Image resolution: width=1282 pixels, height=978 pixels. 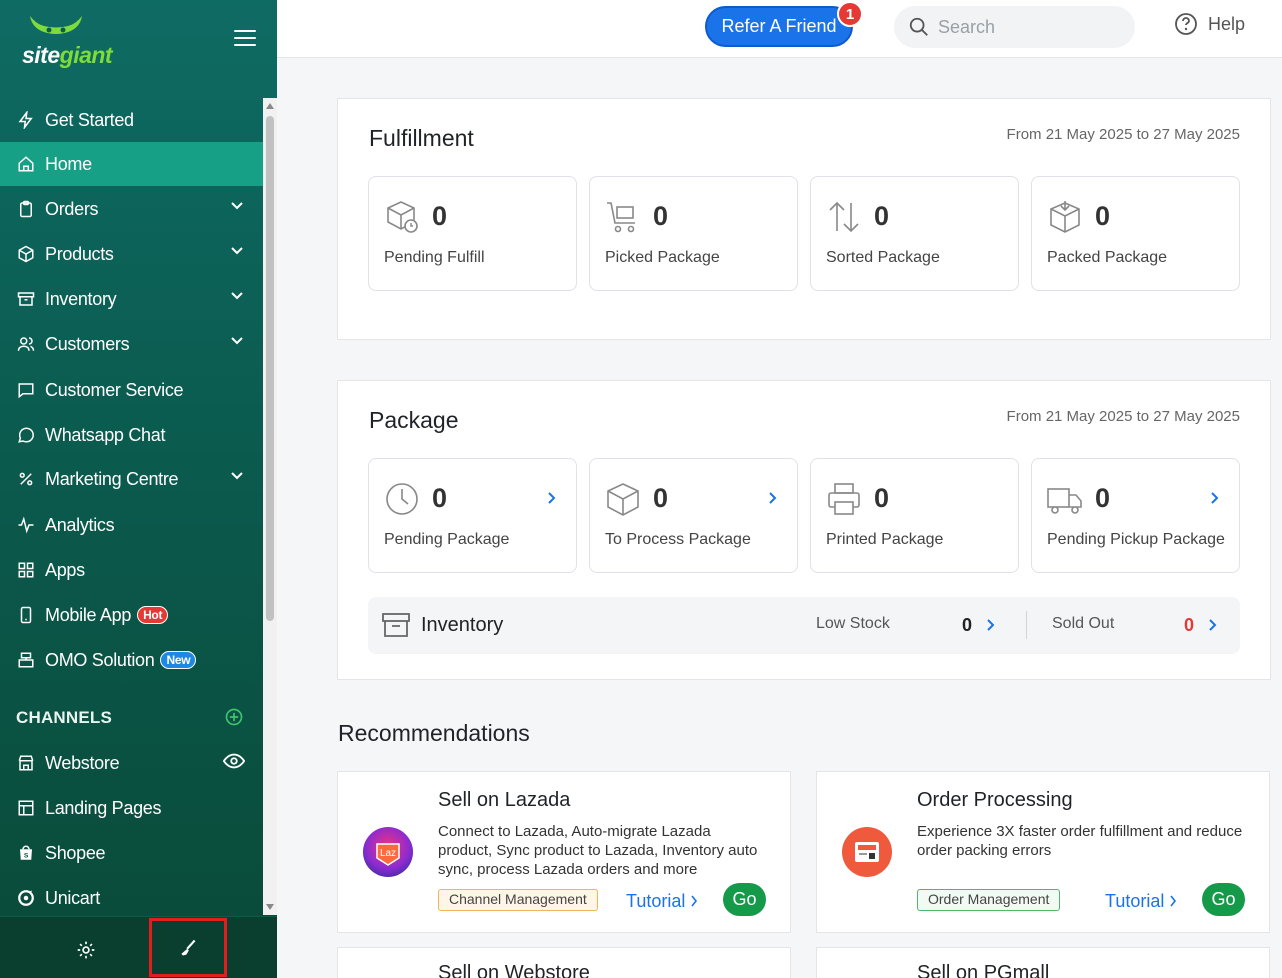 I want to click on broom-icon, so click(x=188, y=947).